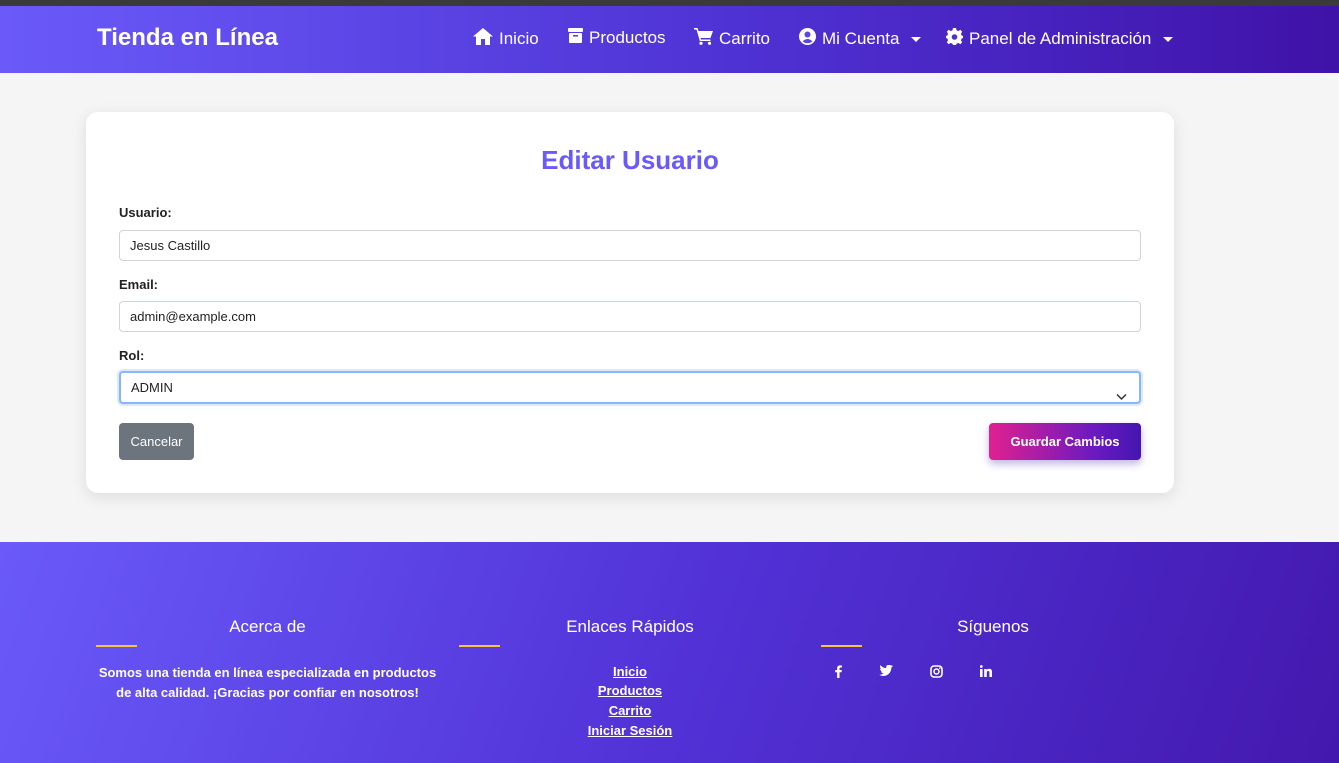 This screenshot has height=763, width=1339. I want to click on nav-label: Carrito, so click(745, 38).